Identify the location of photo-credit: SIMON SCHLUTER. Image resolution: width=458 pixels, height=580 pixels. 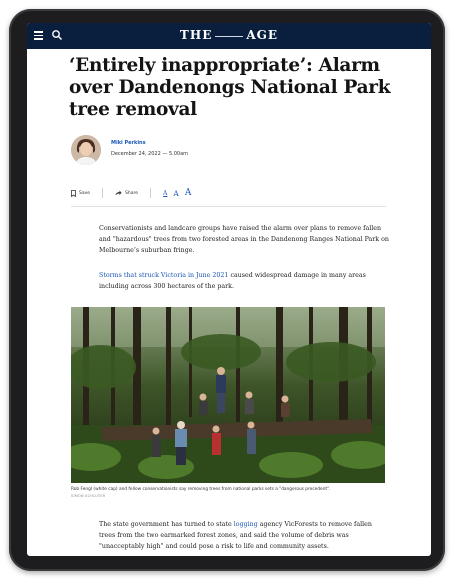
(88, 496).